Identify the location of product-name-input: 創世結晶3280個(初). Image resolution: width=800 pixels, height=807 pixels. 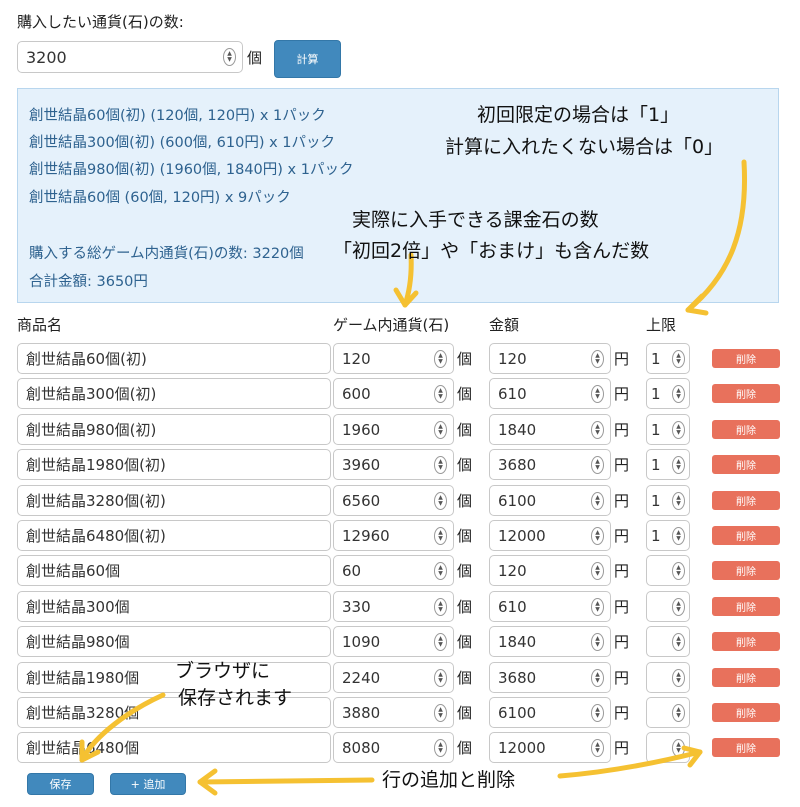
(174, 500).